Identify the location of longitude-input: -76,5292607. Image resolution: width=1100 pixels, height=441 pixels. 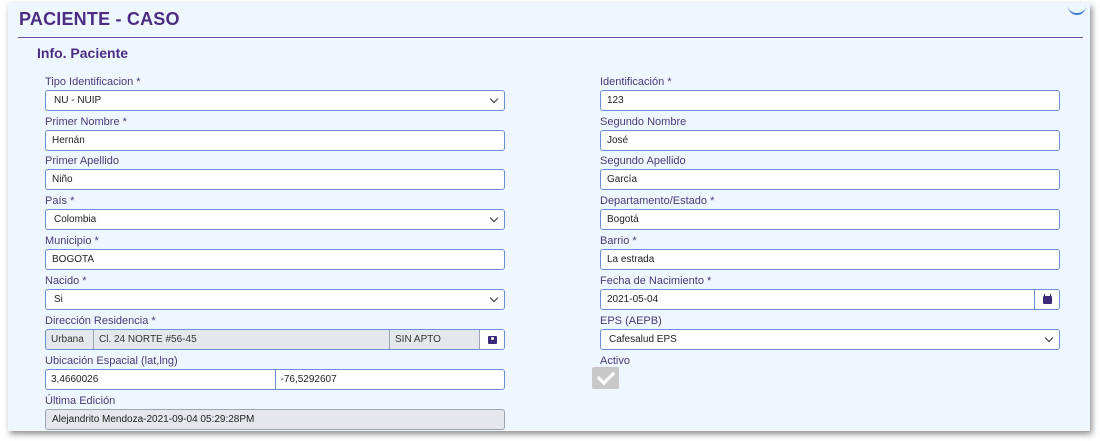
(390, 379).